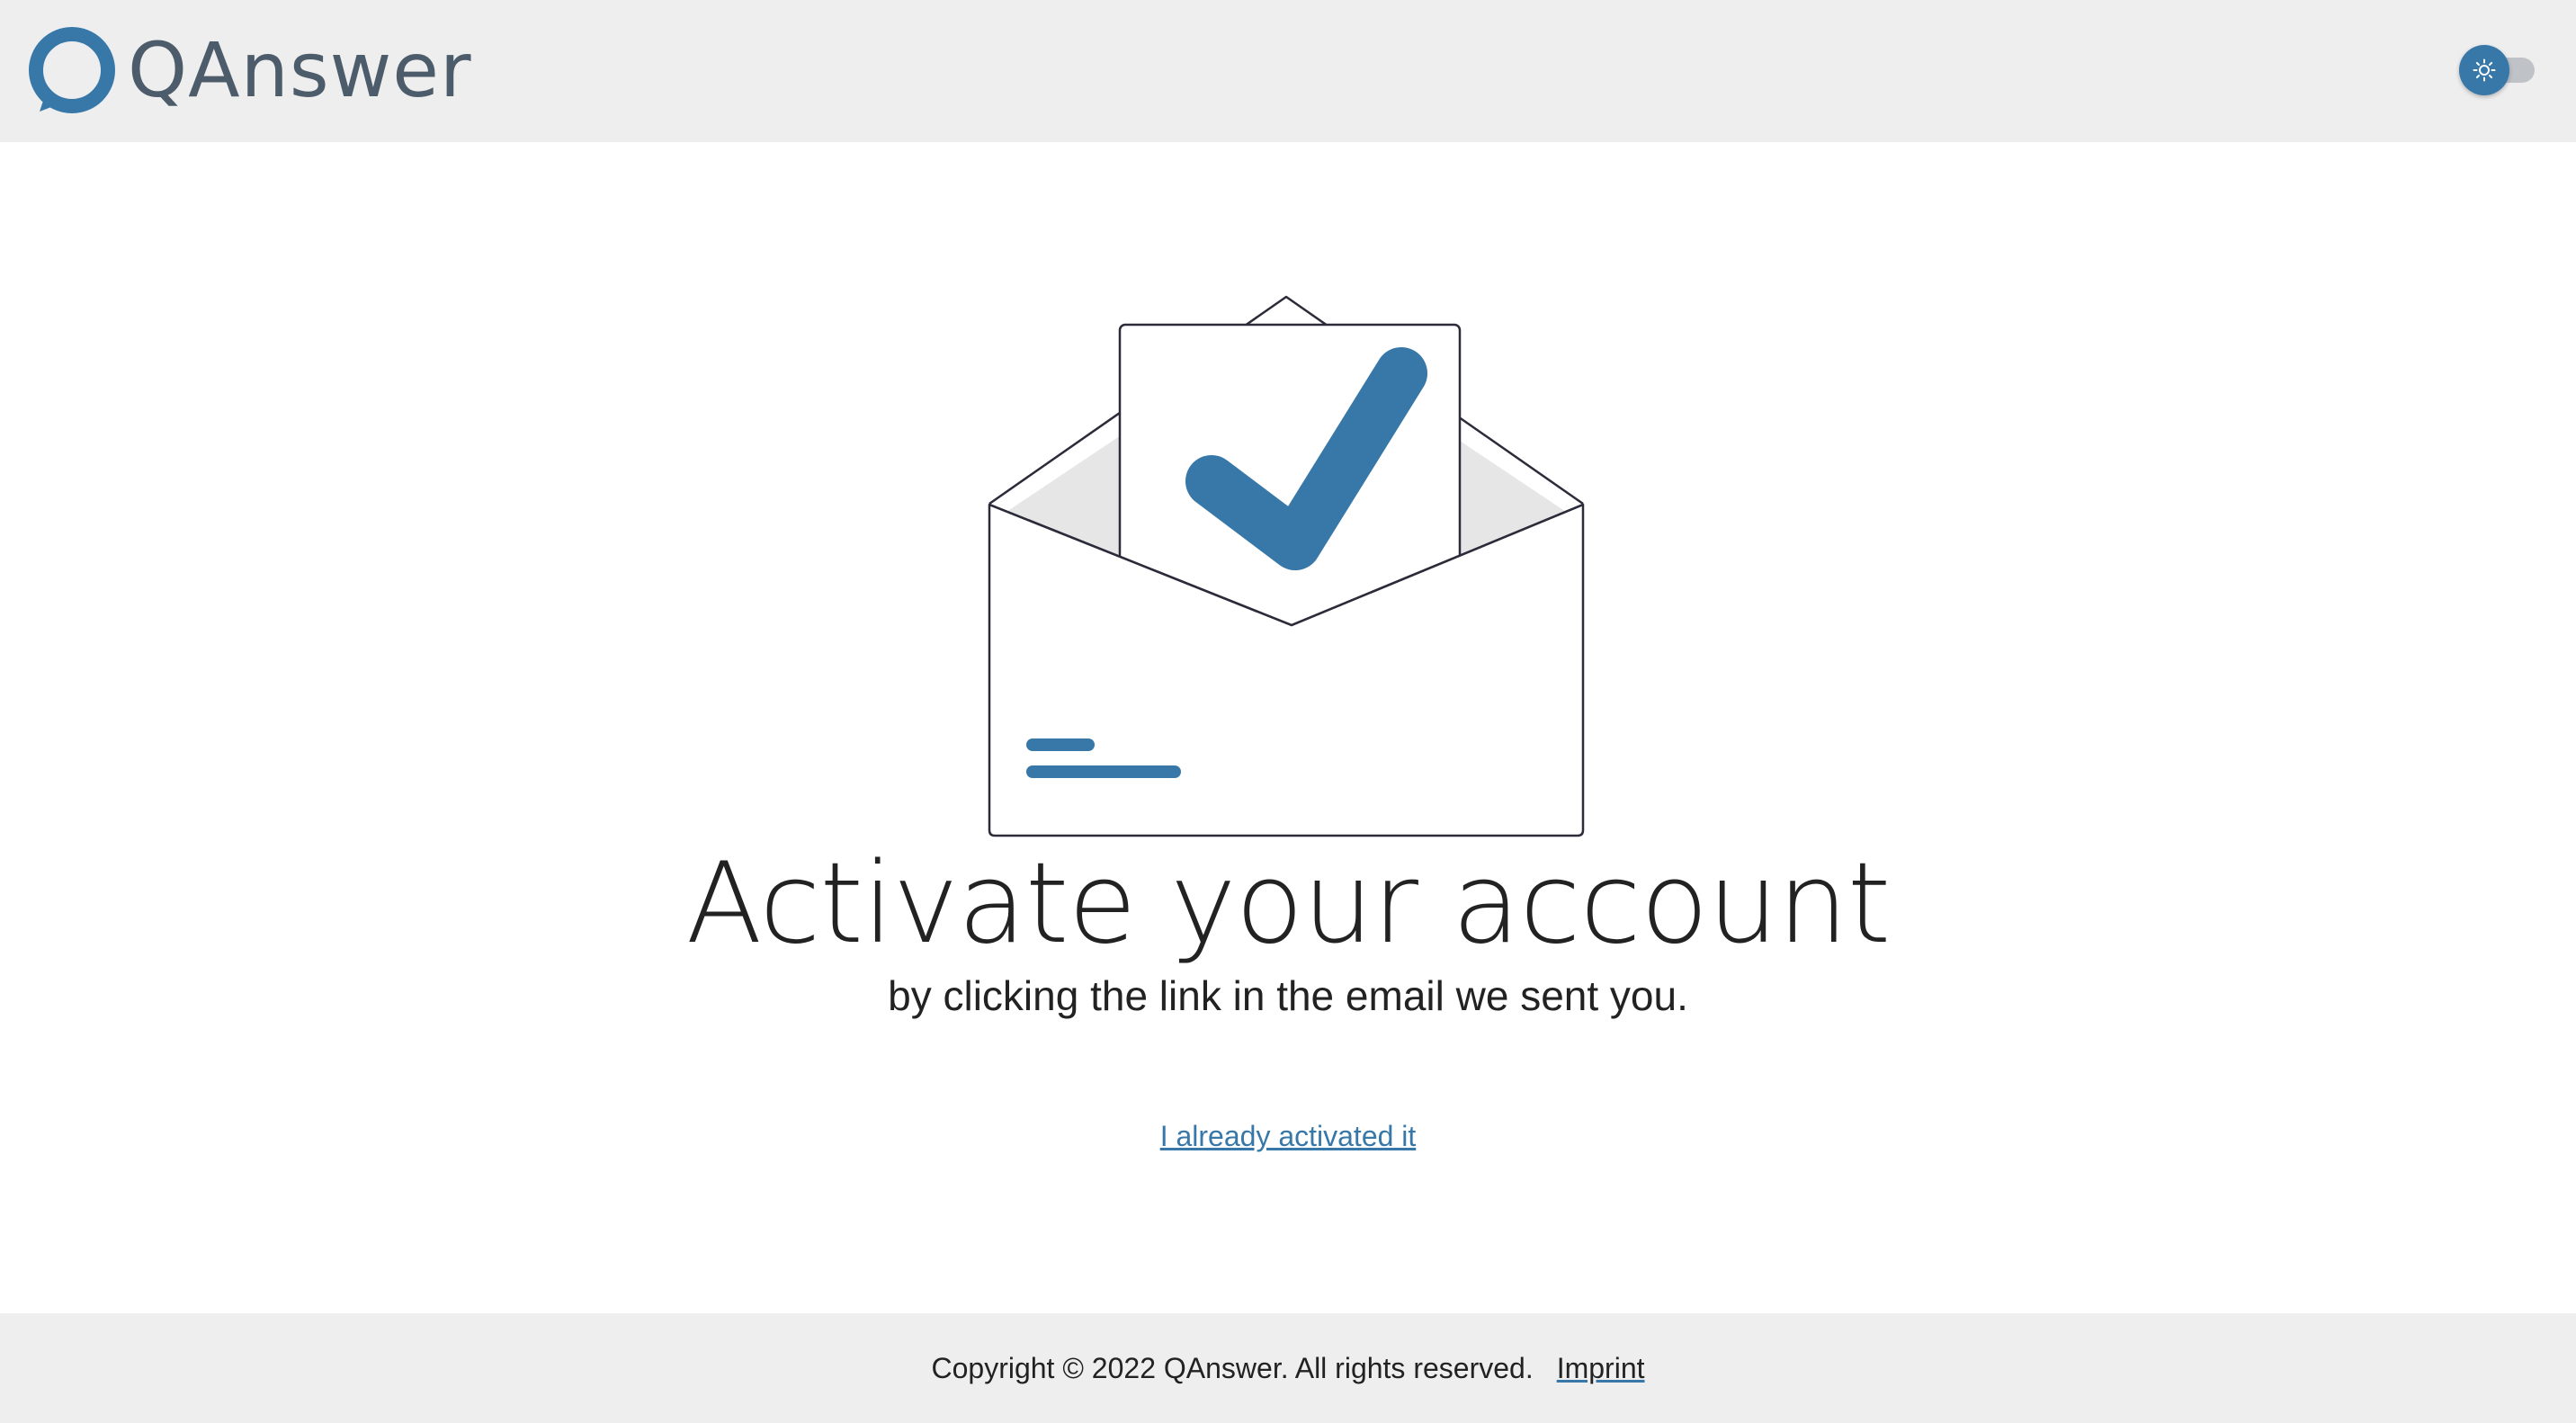 The height and width of the screenshot is (1423, 2576). I want to click on logo: QAnswer, so click(249, 70).